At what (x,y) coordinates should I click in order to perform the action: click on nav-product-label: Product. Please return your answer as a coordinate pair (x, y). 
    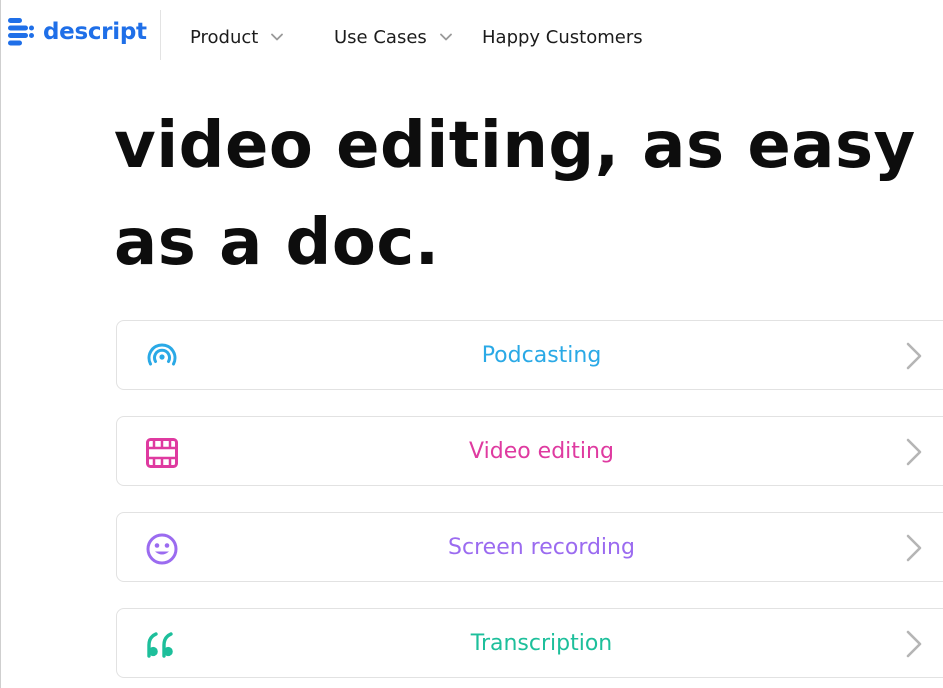
    Looking at the image, I should click on (224, 37).